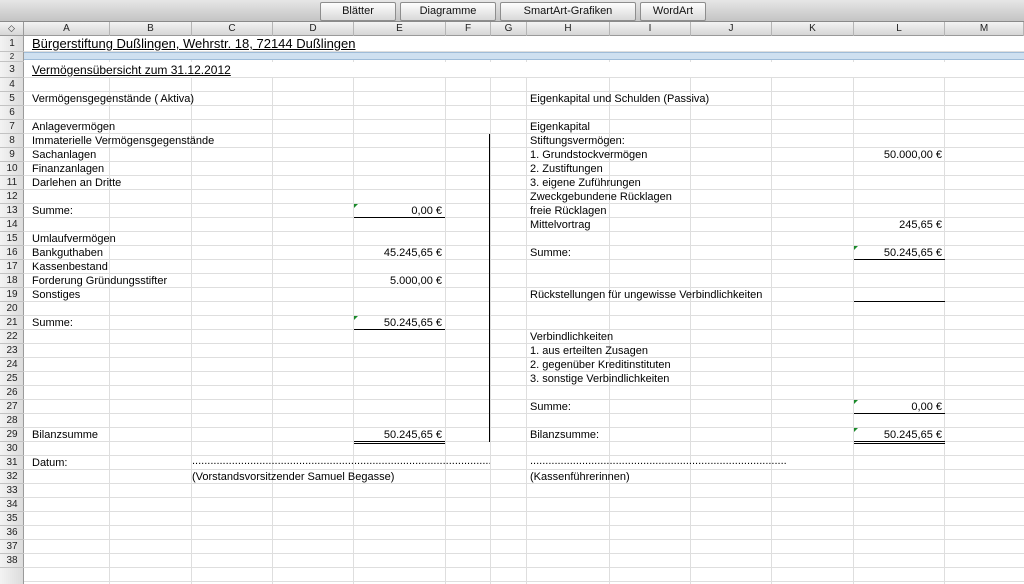  I want to click on row-header: 29, so click(12, 435).